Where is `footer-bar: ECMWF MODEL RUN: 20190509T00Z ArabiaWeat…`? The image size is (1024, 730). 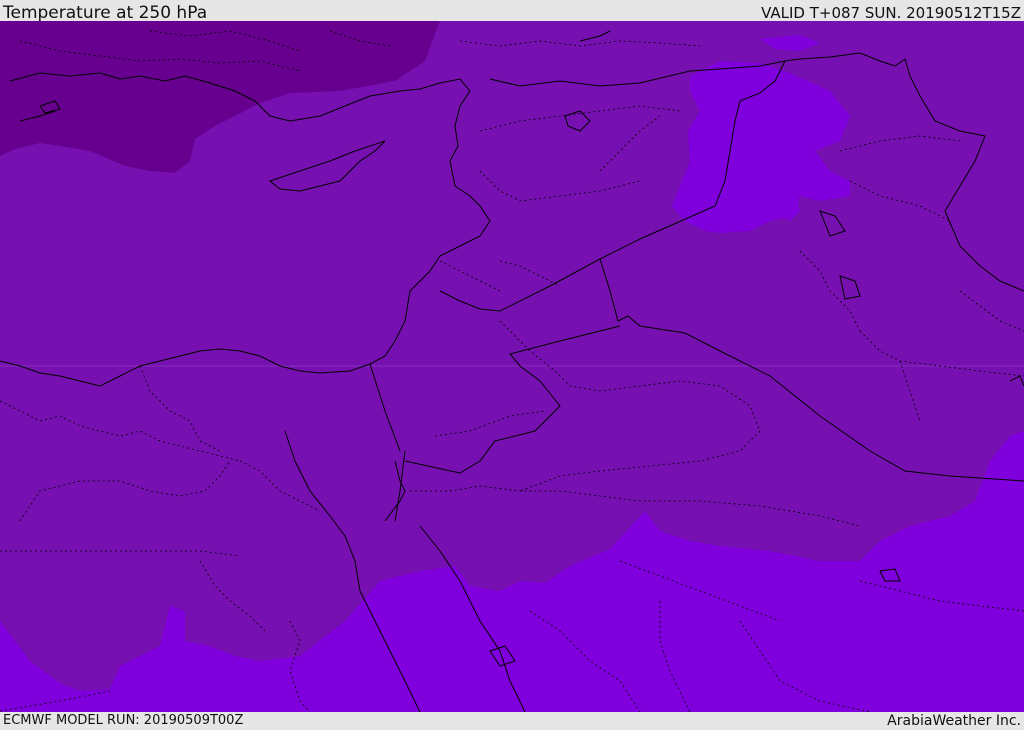
footer-bar: ECMWF MODEL RUN: 20190509T00Z ArabiaWeat… is located at coordinates (512, 720).